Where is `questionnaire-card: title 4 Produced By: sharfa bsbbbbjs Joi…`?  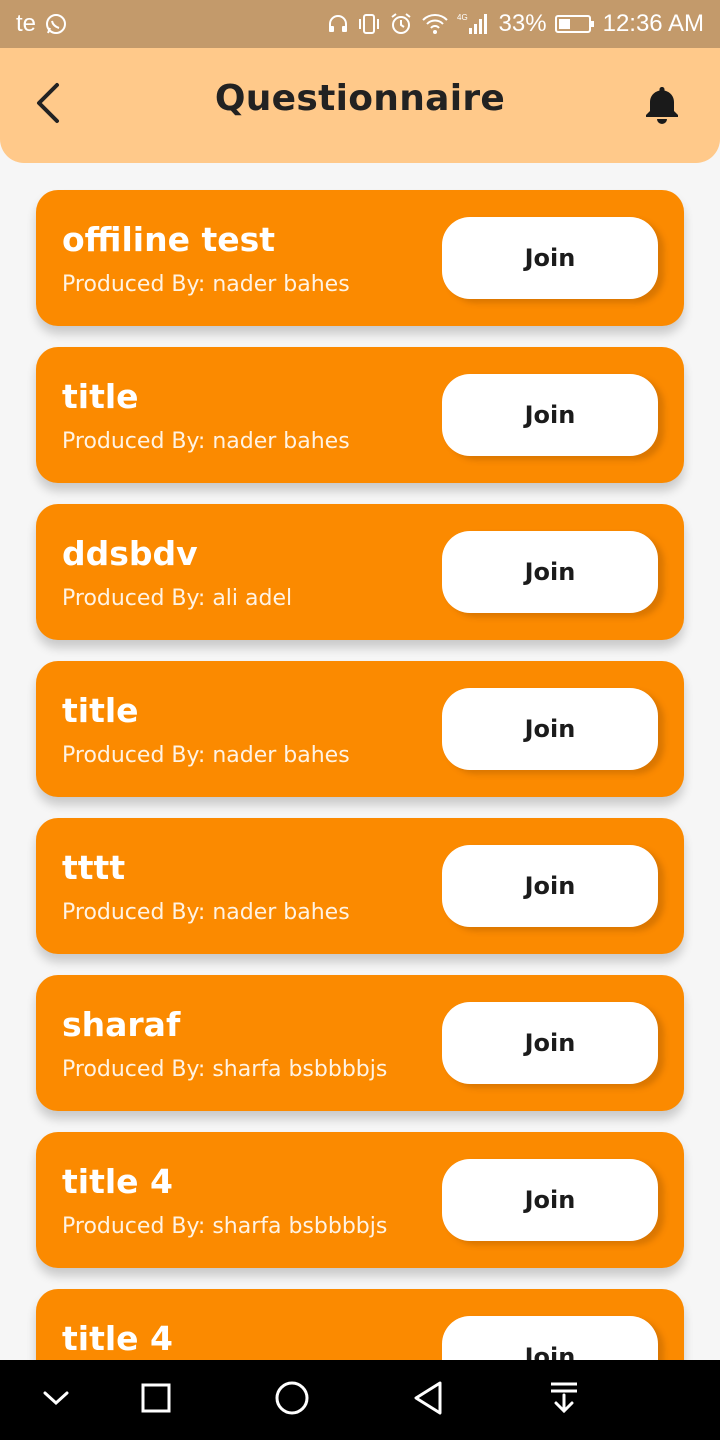 questionnaire-card: title 4 Produced By: sharfa bsbbbbjs Joi… is located at coordinates (360, 1200).